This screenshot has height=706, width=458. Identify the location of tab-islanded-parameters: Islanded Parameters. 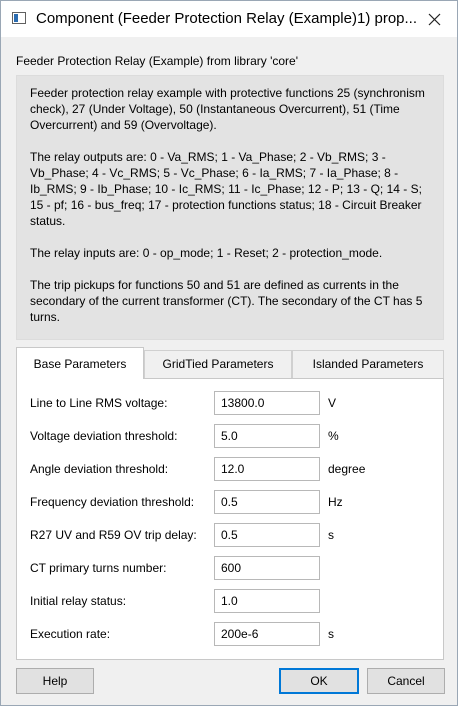
(368, 364).